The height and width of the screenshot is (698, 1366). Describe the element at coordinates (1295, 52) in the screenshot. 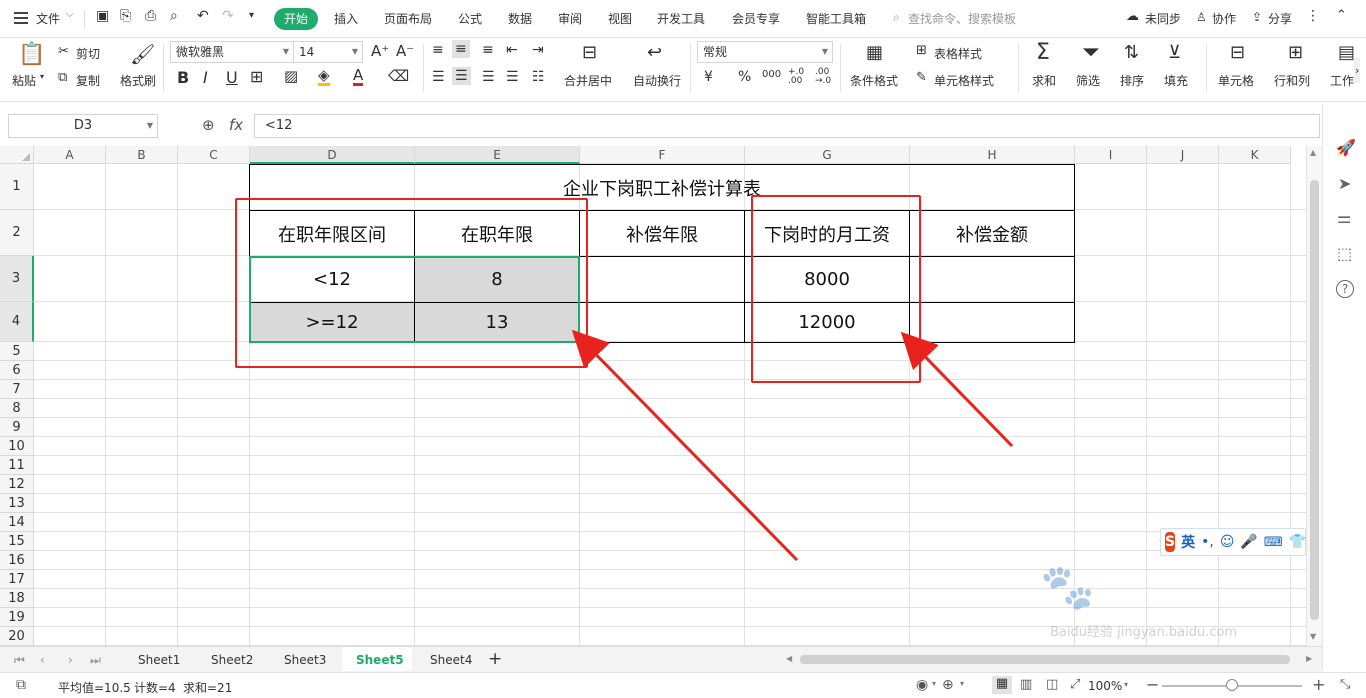

I see `rows-cols-icon: ⊞` at that location.